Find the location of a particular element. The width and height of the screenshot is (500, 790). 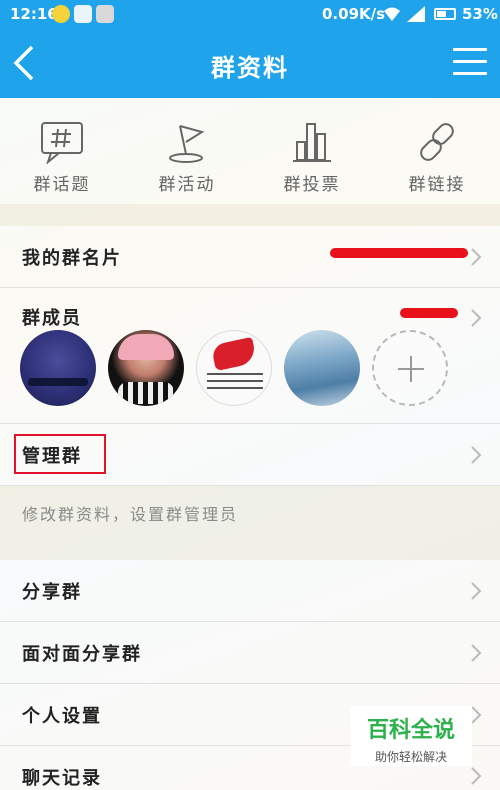

quick-action-event: 群活动 is located at coordinates (187, 157).